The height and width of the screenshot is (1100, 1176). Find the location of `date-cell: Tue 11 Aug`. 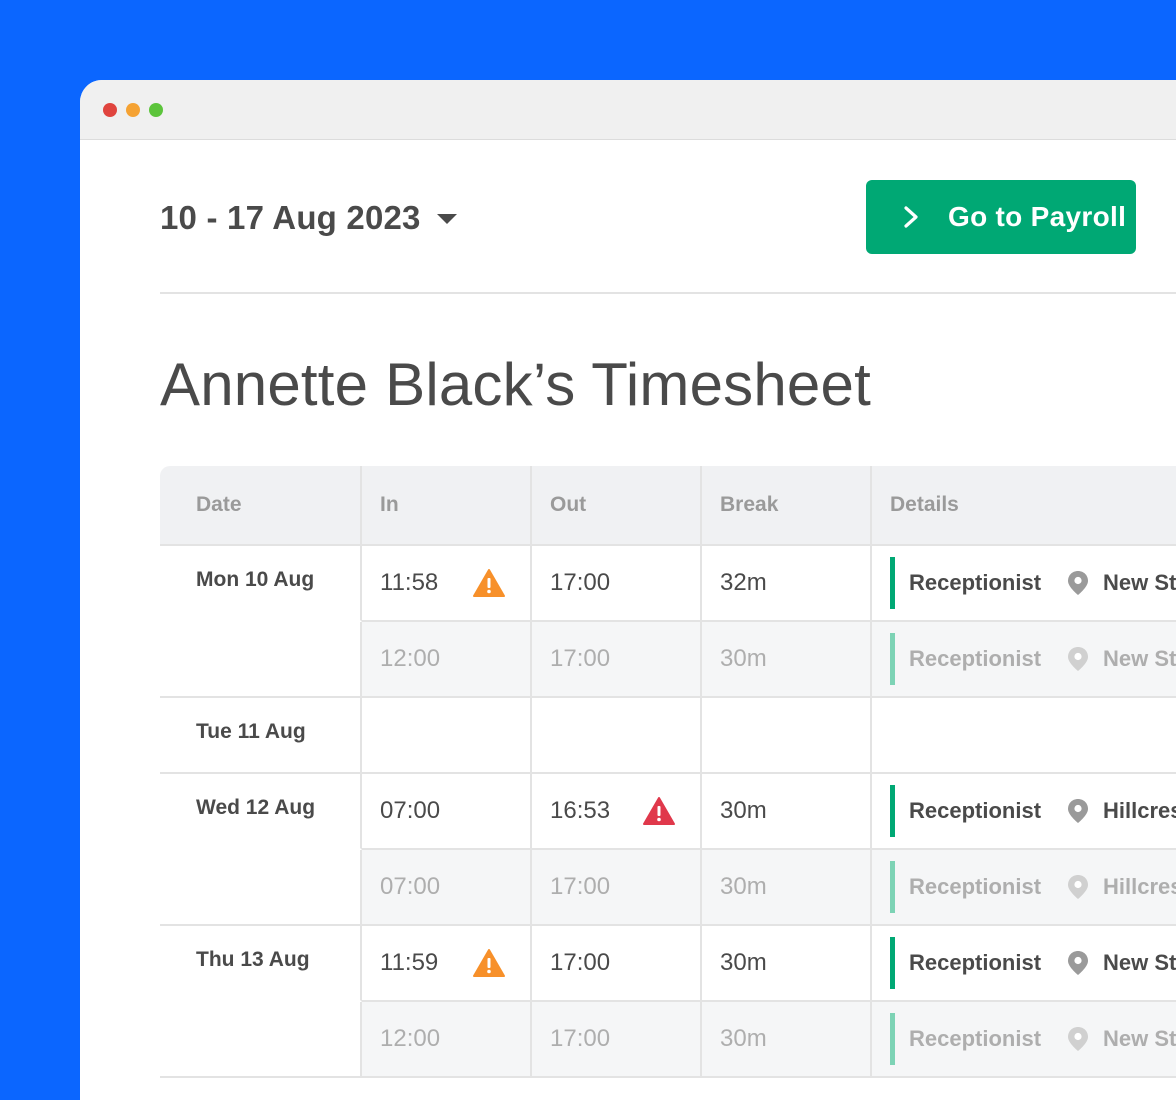

date-cell: Tue 11 Aug is located at coordinates (261, 736).